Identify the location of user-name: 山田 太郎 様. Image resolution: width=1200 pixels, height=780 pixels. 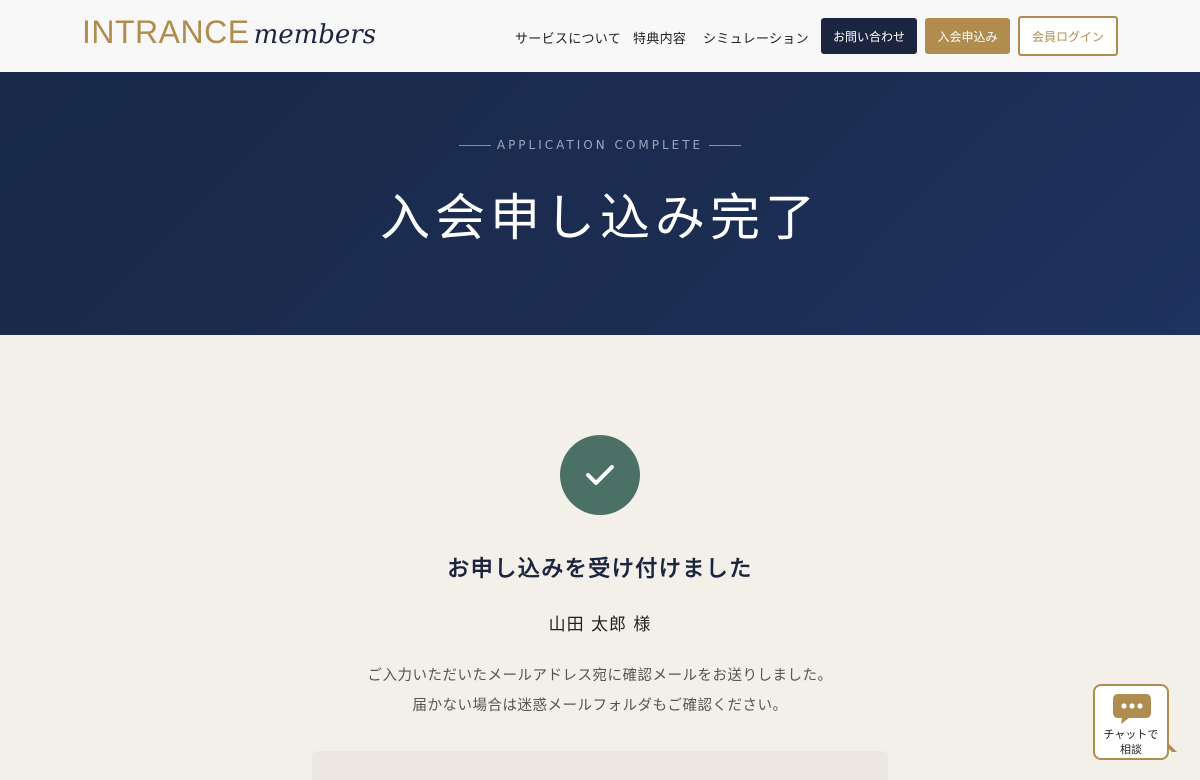
(600, 625).